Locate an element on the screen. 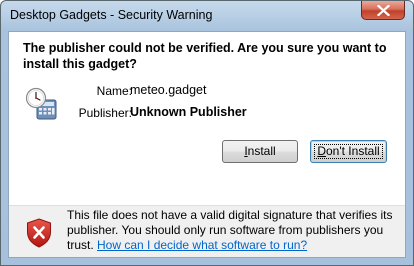 The height and width of the screenshot is (266, 414). name-label: Name: is located at coordinates (114, 91).